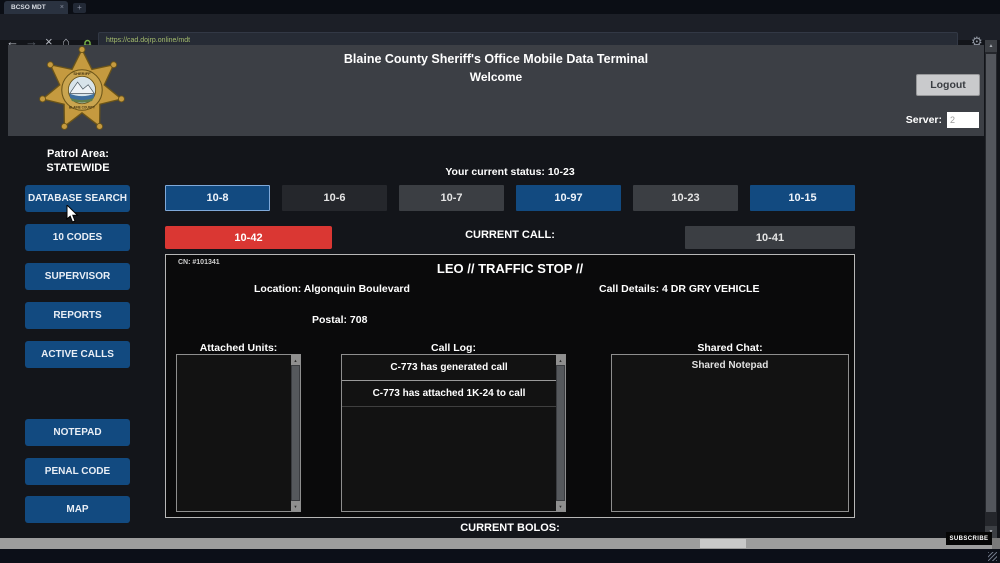 The height and width of the screenshot is (563, 1000). Describe the element at coordinates (730, 365) in the screenshot. I see `shared-chat-text: Shared Notepad` at that location.